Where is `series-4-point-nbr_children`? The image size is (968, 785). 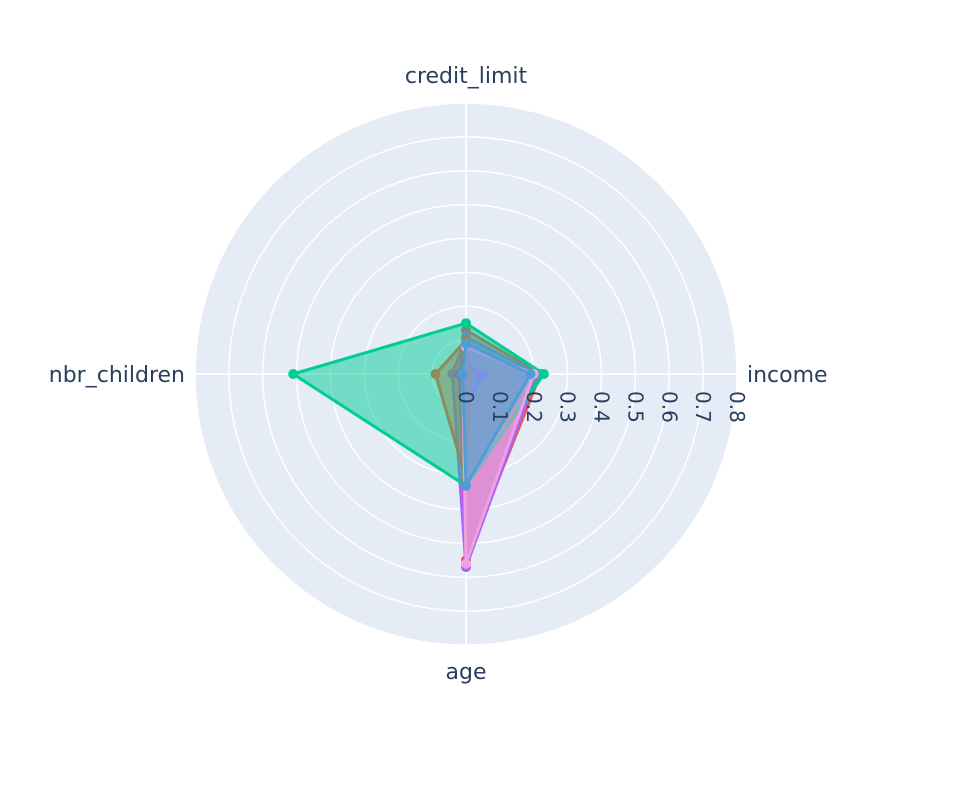
series-4-point-nbr_children is located at coordinates (435, 374).